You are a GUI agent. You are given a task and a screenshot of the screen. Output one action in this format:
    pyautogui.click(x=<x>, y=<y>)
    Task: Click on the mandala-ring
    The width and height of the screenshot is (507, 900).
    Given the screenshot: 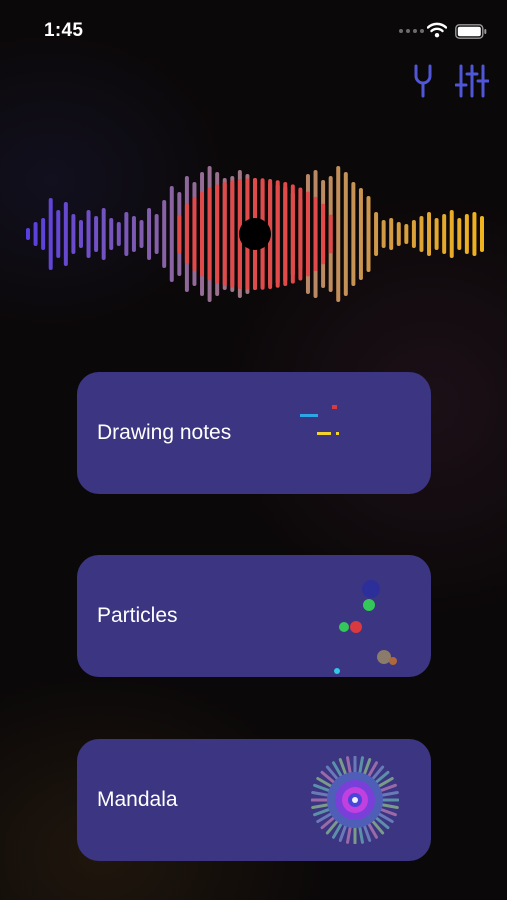 What is the action you would take?
    pyautogui.click(x=355, y=800)
    